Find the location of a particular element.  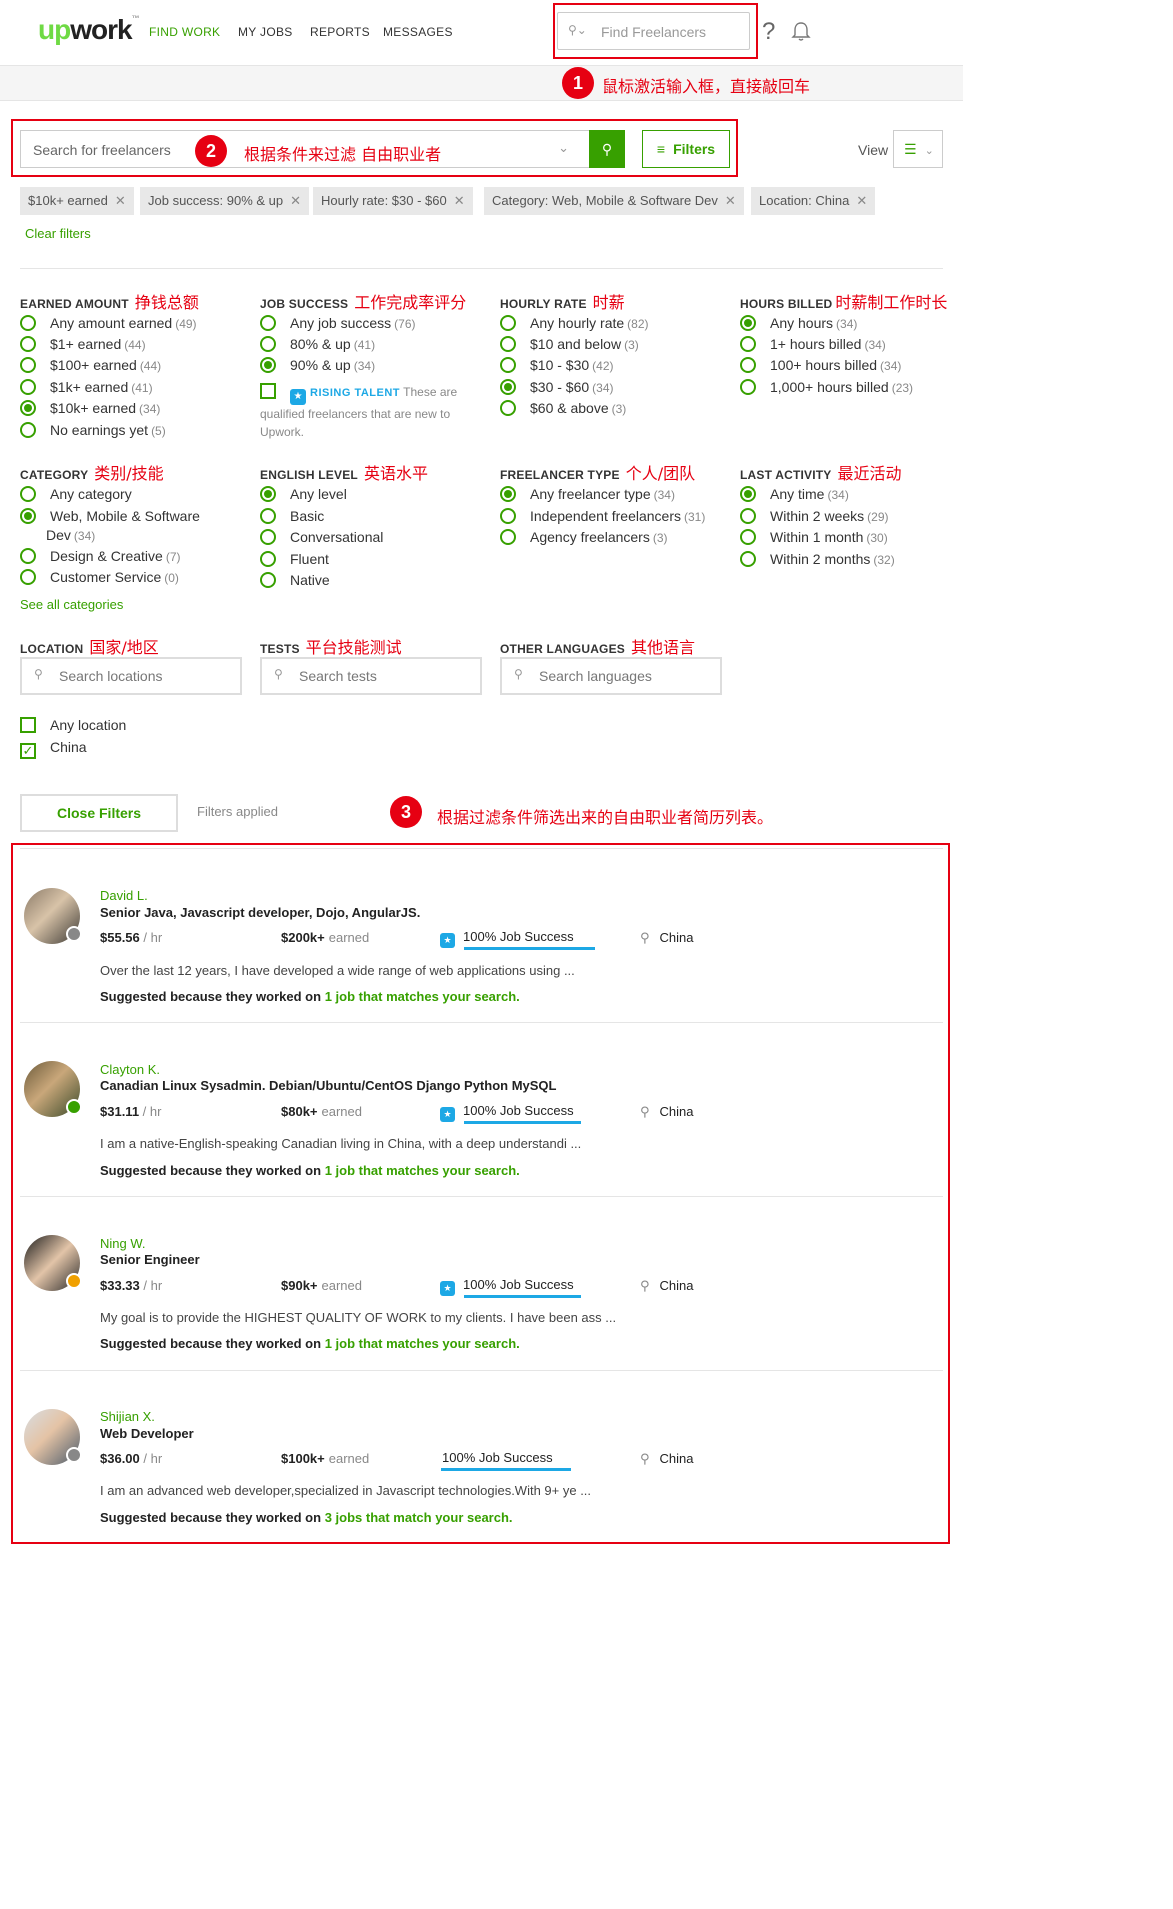

radio-english-basic: Basic is located at coordinates (292, 516).